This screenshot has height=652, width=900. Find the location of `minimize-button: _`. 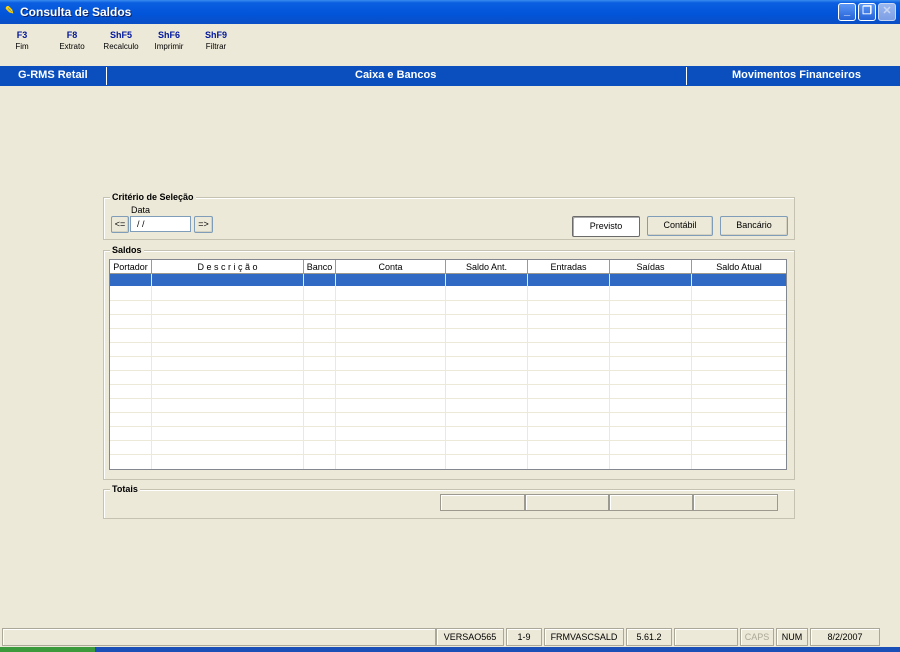

minimize-button: _ is located at coordinates (847, 12).